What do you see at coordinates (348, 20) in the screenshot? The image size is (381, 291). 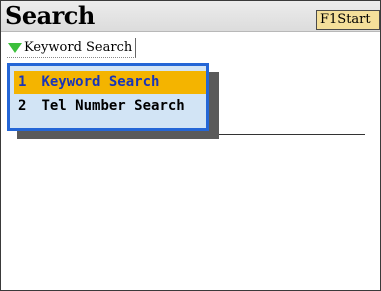 I see `f1-start-button: F1Start` at bounding box center [348, 20].